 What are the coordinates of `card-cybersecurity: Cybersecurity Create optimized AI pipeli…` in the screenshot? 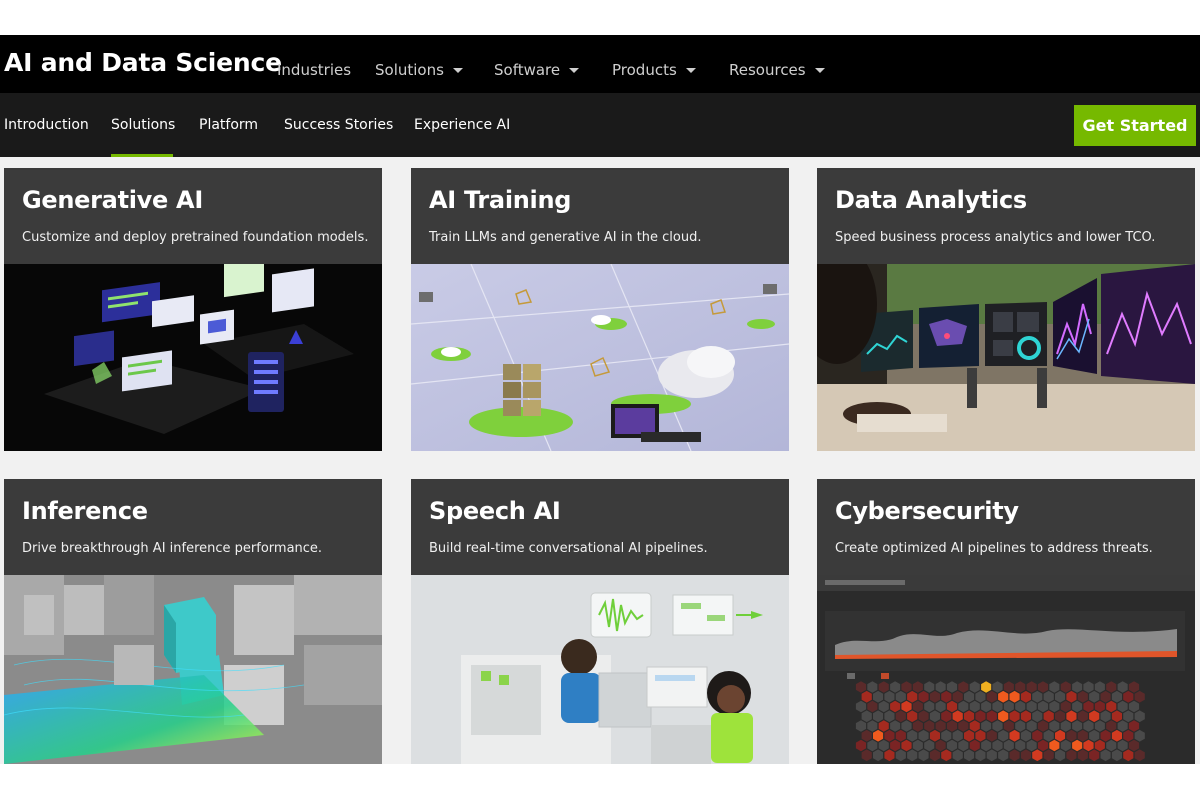 It's located at (1006, 621).